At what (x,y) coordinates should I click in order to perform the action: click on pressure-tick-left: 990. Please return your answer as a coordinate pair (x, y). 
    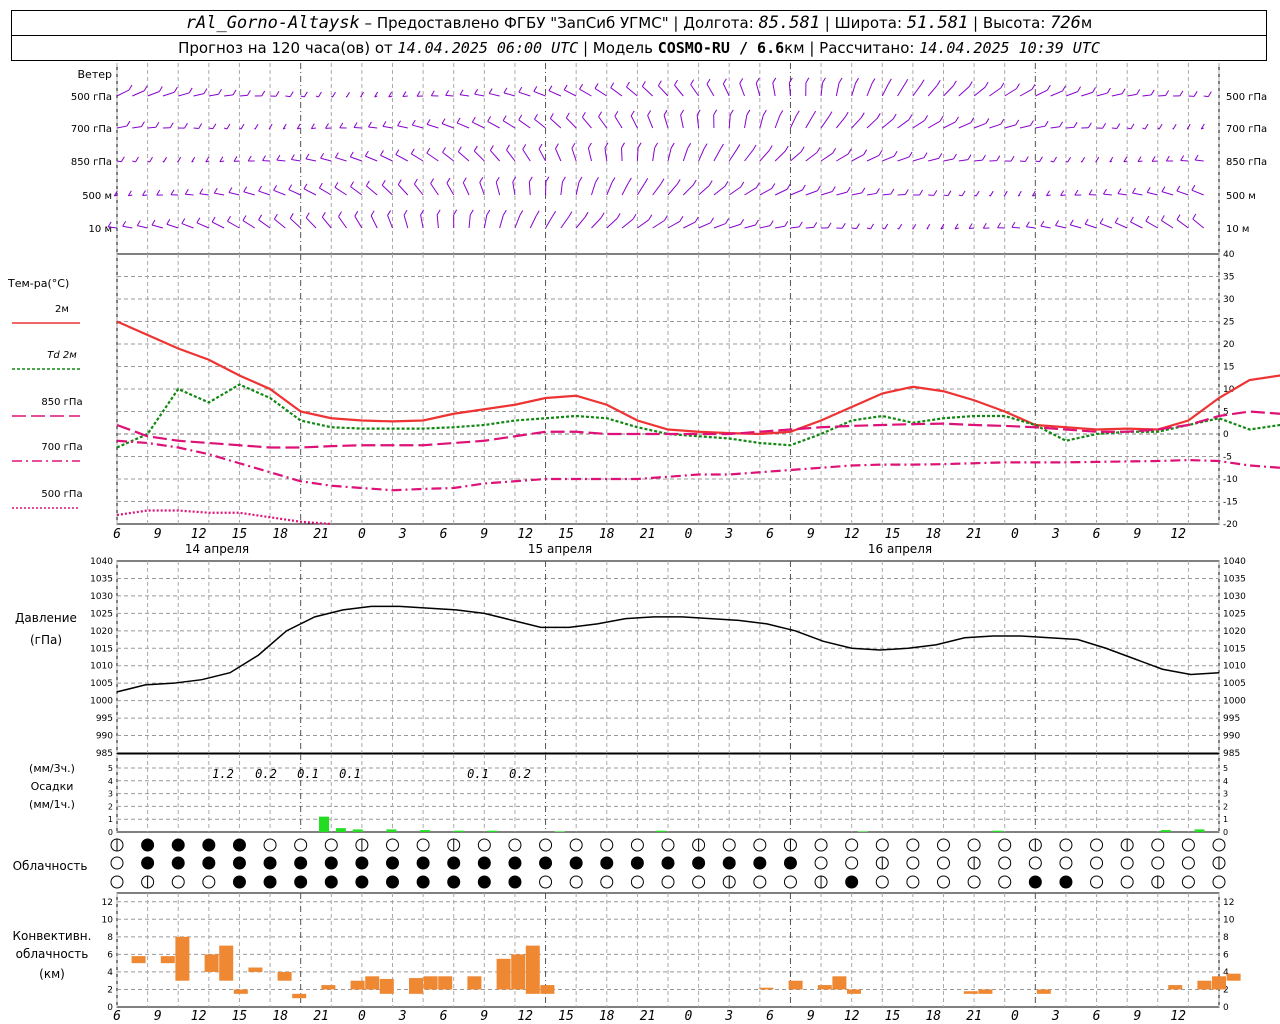
    Looking at the image, I should click on (104, 737).